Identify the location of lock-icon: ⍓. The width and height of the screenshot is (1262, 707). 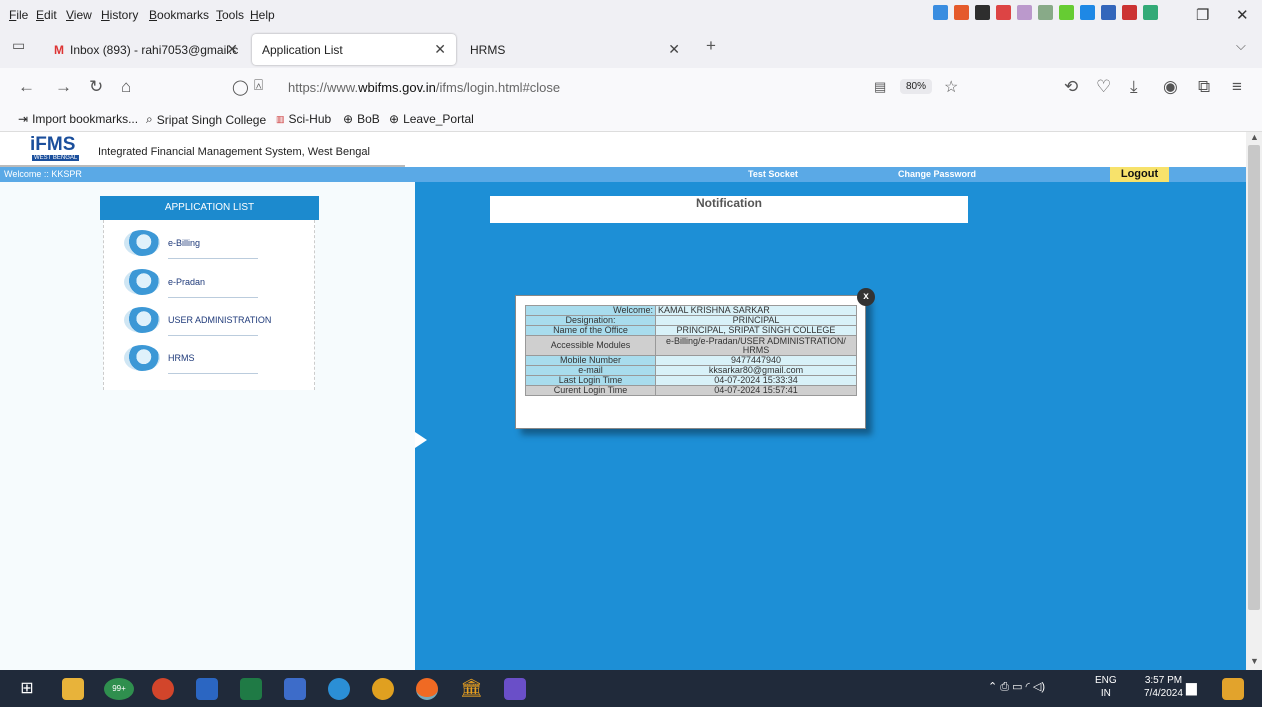
(258, 85).